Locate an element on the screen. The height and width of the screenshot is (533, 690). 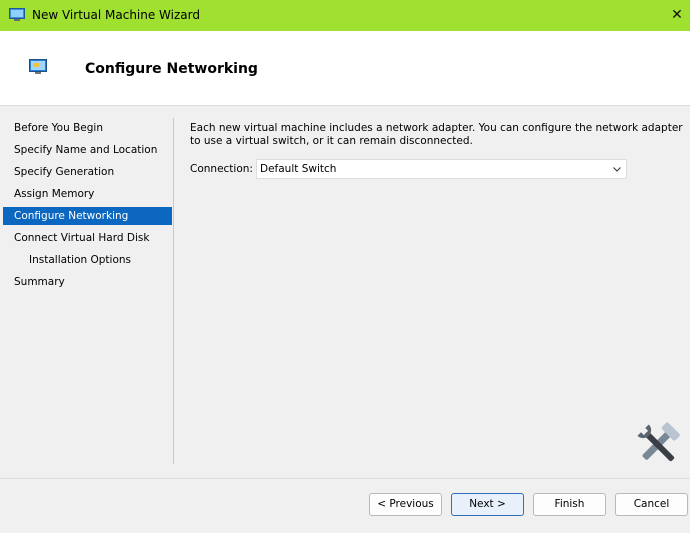
nav-step-specify-generation: Specify Generation is located at coordinates (87, 172).